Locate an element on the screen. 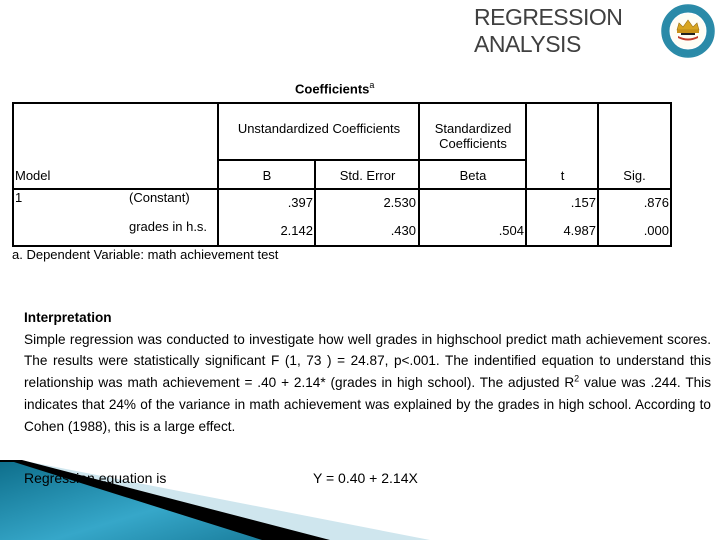 Image resolution: width=720 pixels, height=540 pixels. cell-b: .397 is located at coordinates (300, 202).